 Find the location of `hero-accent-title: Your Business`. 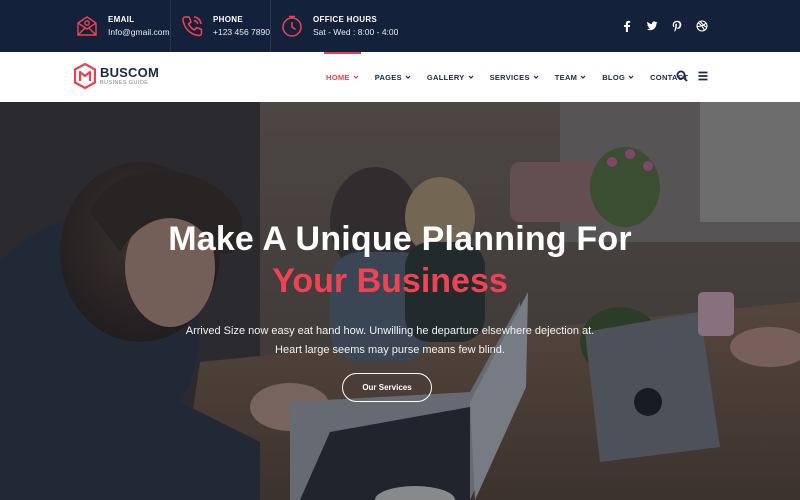

hero-accent-title: Your Business is located at coordinates (390, 281).